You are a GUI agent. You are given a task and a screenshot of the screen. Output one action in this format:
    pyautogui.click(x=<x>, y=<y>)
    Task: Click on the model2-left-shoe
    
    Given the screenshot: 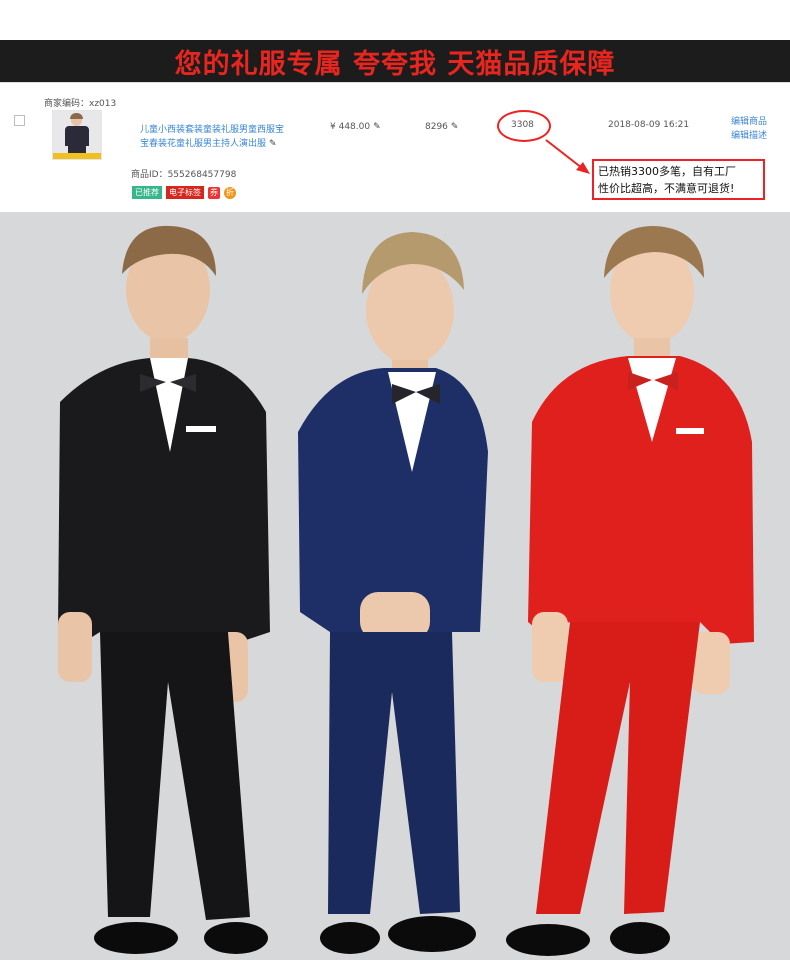 What is the action you would take?
    pyautogui.click(x=350, y=938)
    